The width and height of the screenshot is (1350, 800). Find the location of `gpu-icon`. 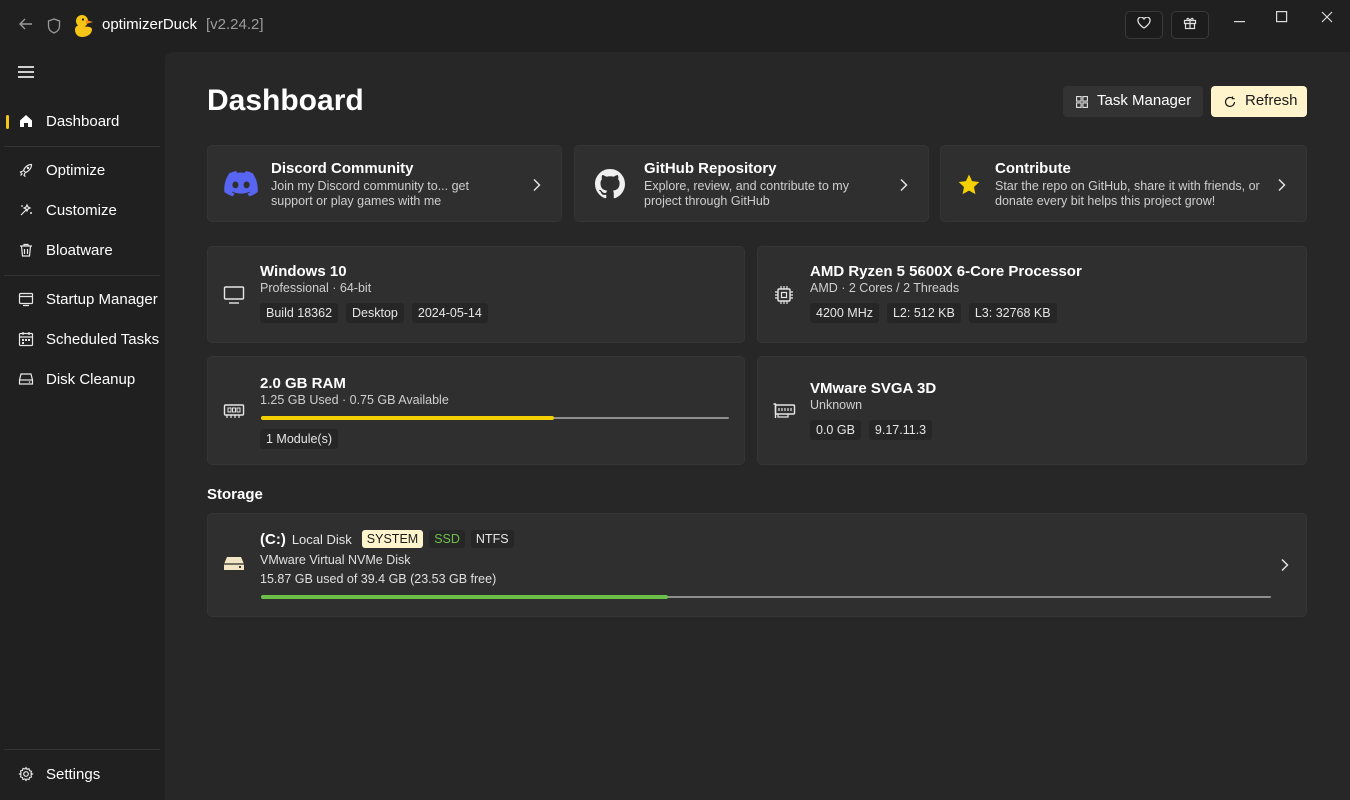

gpu-icon is located at coordinates (784, 413).